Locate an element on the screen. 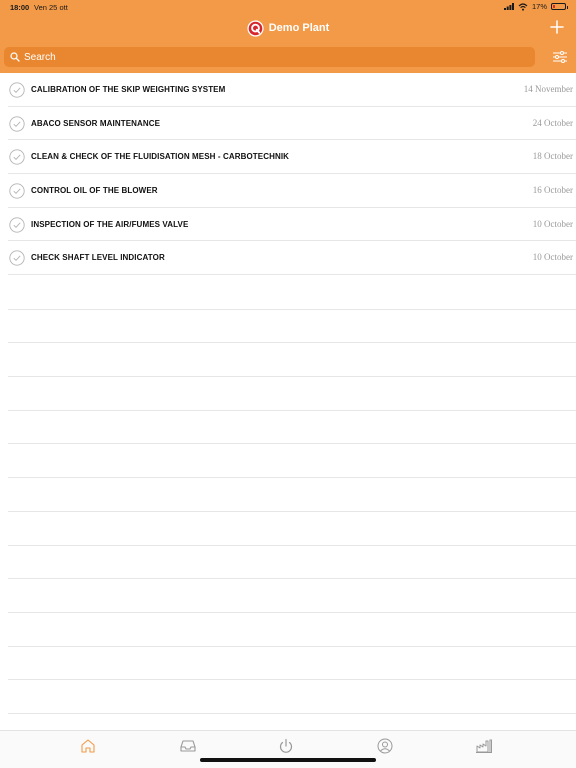 The width and height of the screenshot is (576, 768). power-icon is located at coordinates (286, 746).